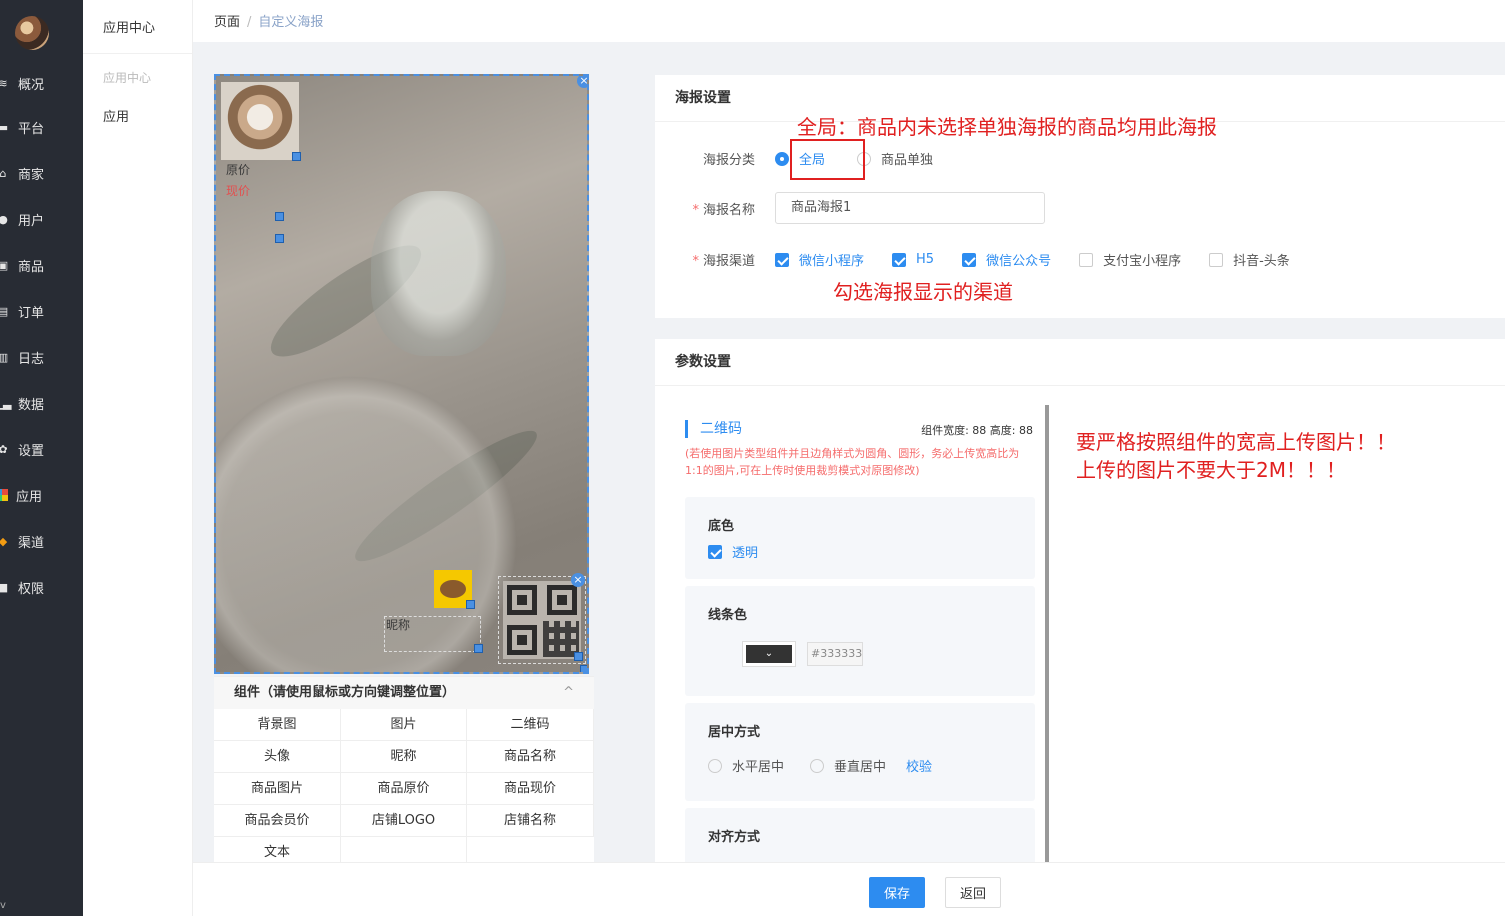 The width and height of the screenshot is (1505, 916). Describe the element at coordinates (860, 538) in the screenshot. I see `background-color-section: 底色 透明` at that location.